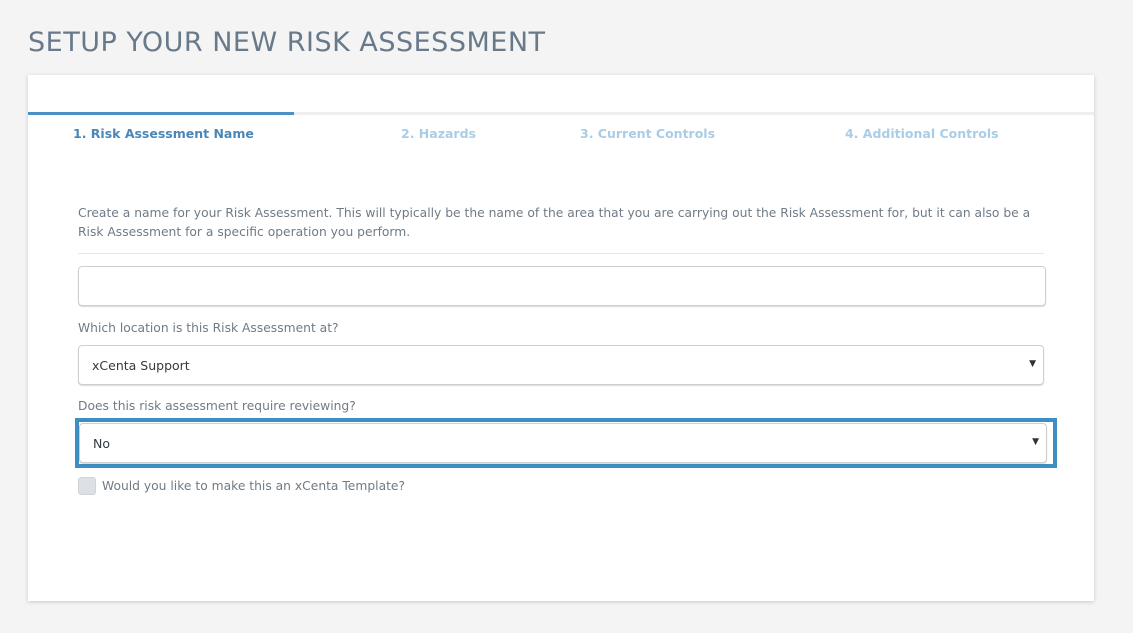 The width and height of the screenshot is (1133, 633). I want to click on divider, so click(561, 253).